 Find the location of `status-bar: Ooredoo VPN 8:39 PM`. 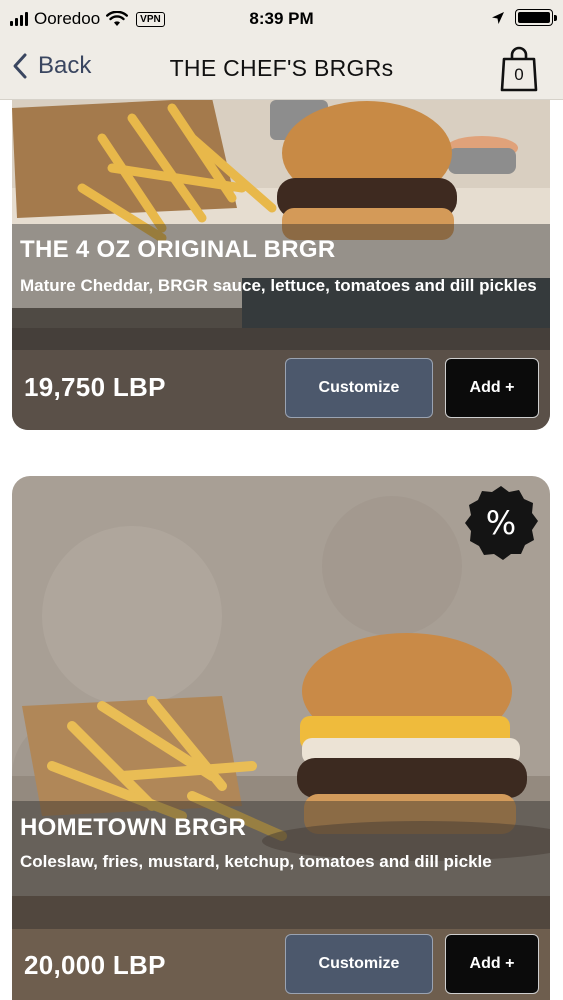

status-bar: Ooredoo VPN 8:39 PM is located at coordinates (281, 19).